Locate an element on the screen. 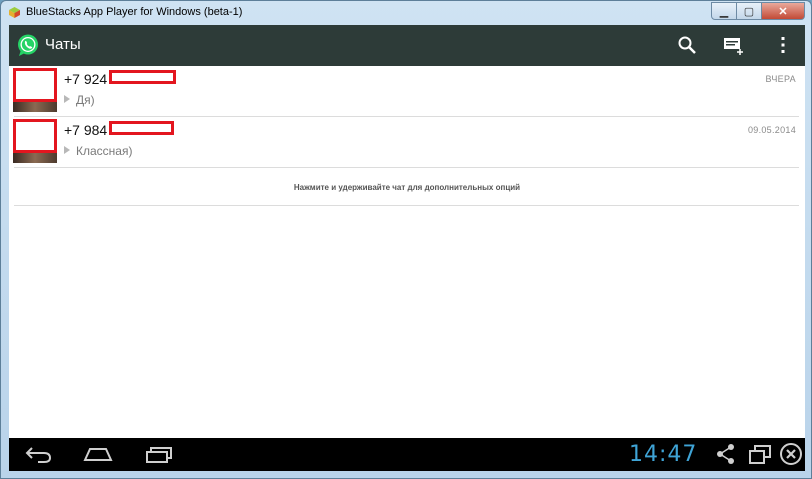 This screenshot has width=812, height=479. bluestacks-logo-icon is located at coordinates (14, 12).